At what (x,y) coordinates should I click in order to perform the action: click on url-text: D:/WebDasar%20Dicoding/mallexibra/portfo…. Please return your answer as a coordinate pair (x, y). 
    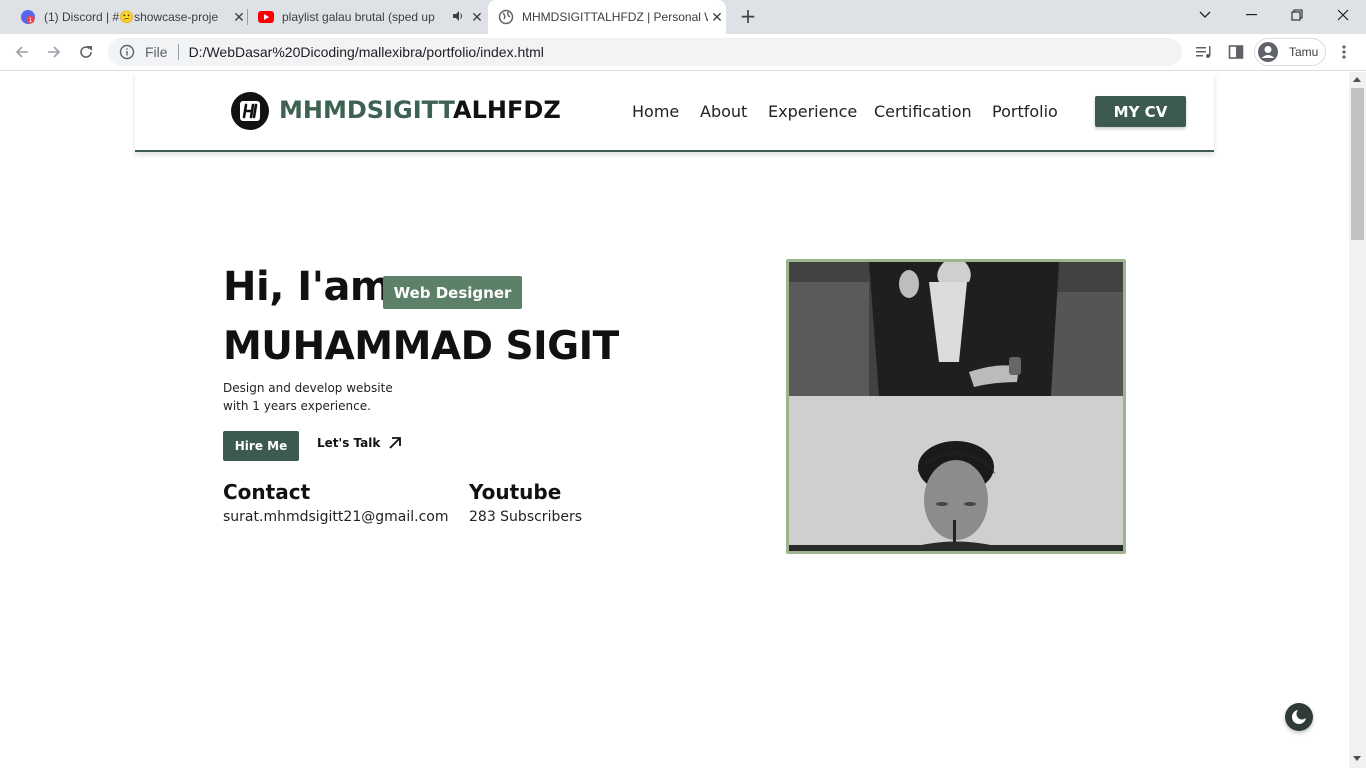
    Looking at the image, I should click on (366, 52).